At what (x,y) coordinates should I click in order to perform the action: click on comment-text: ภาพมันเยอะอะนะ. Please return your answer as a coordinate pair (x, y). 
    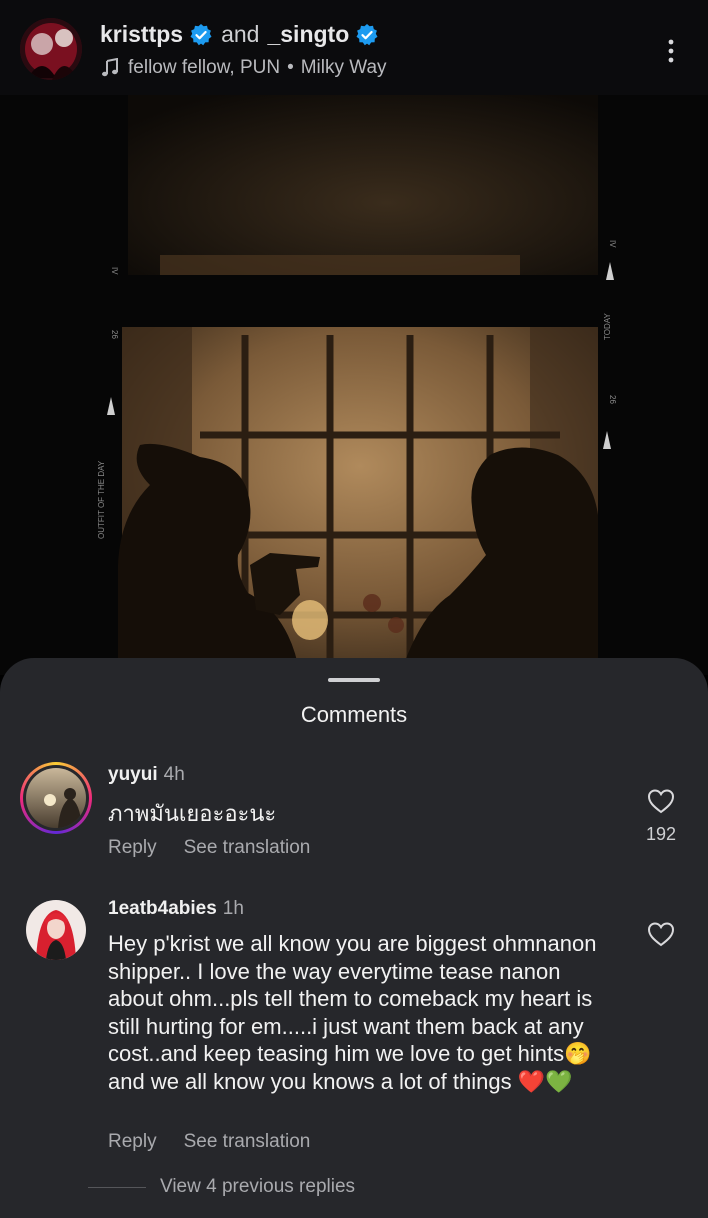
    Looking at the image, I should click on (192, 813).